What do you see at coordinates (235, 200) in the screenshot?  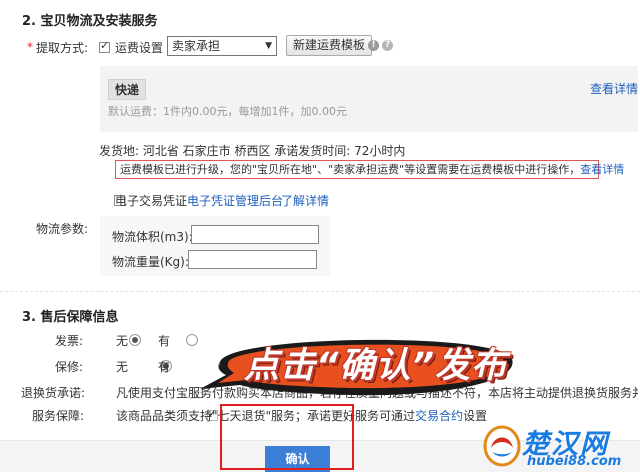 I see `e-voucher-admin-link: 电子凭证管理后台` at bounding box center [235, 200].